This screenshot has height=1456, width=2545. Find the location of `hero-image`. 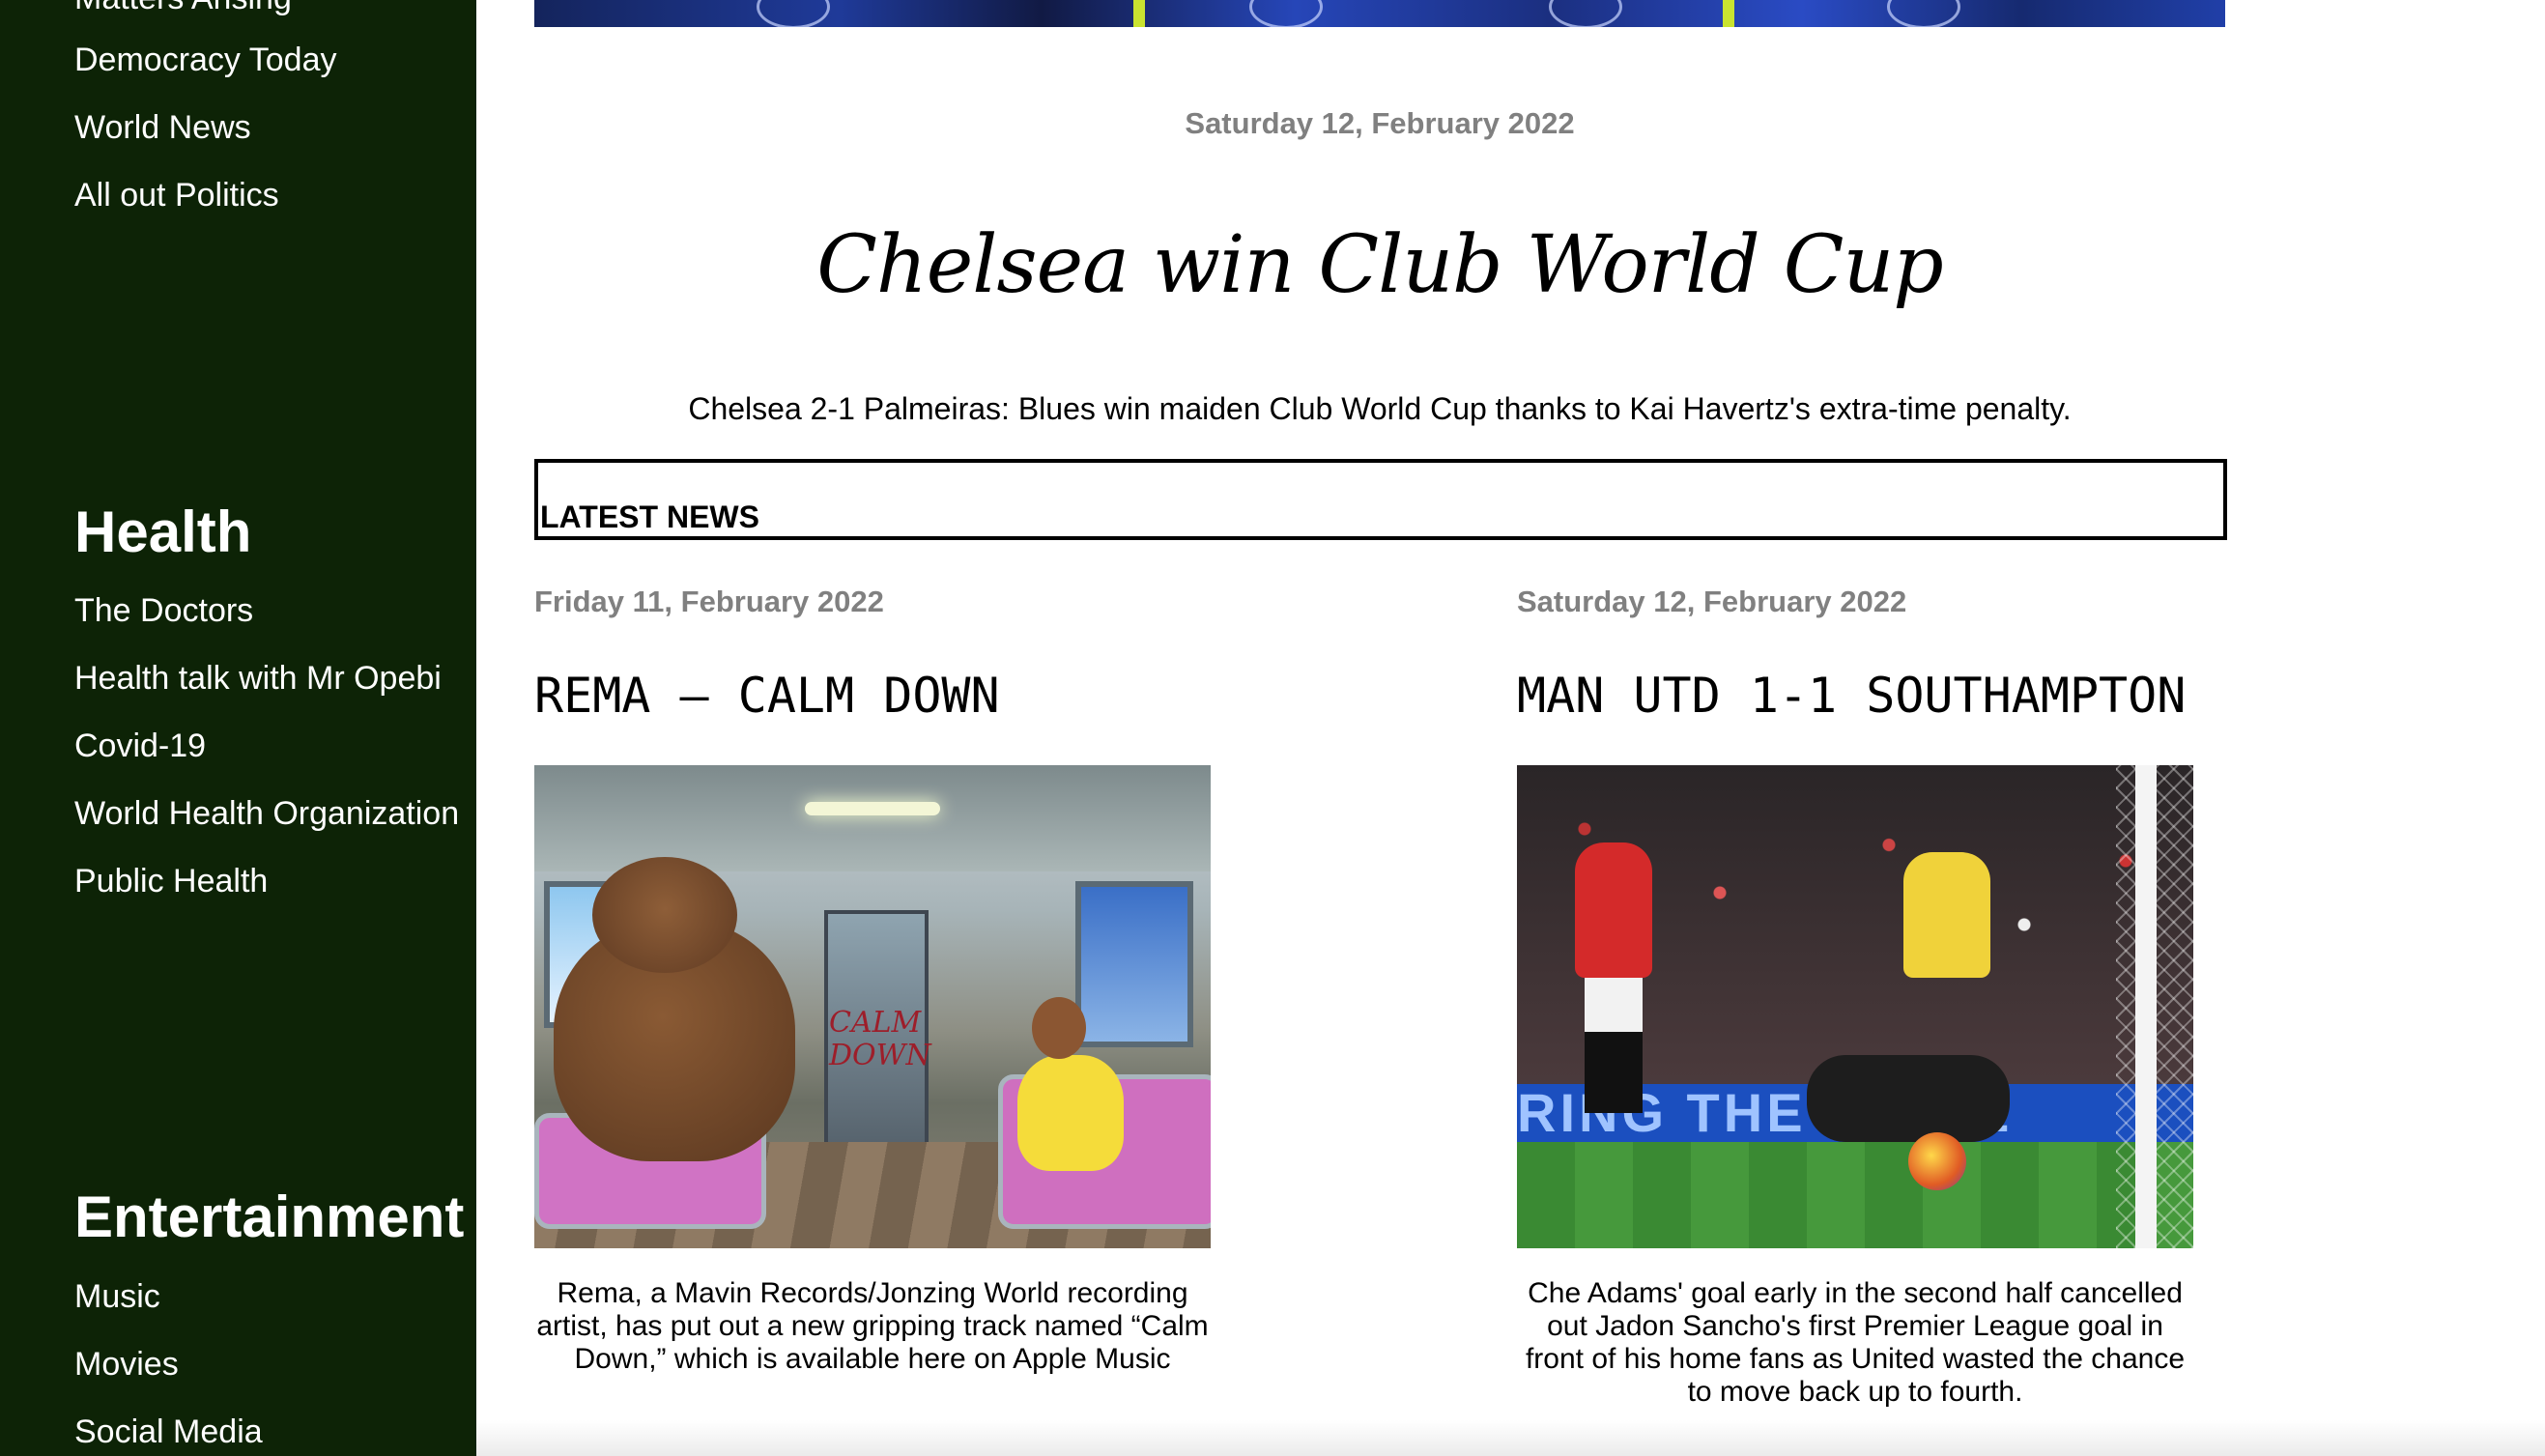

hero-image is located at coordinates (1380, 13).